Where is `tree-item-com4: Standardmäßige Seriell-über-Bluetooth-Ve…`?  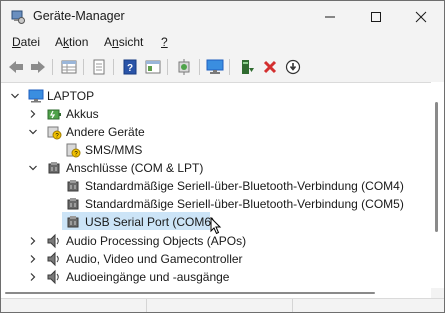
tree-item-com4: Standardmäßige Seriell-über-Bluetooth-Ve… is located at coordinates (244, 186).